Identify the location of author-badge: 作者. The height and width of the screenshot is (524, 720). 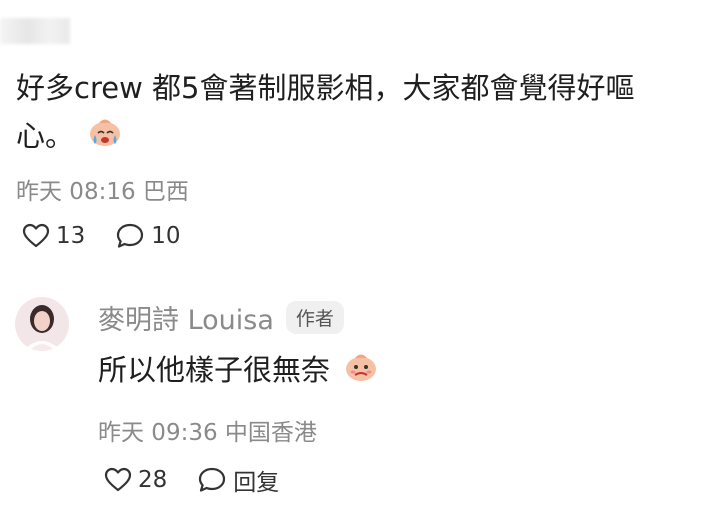
(314, 317).